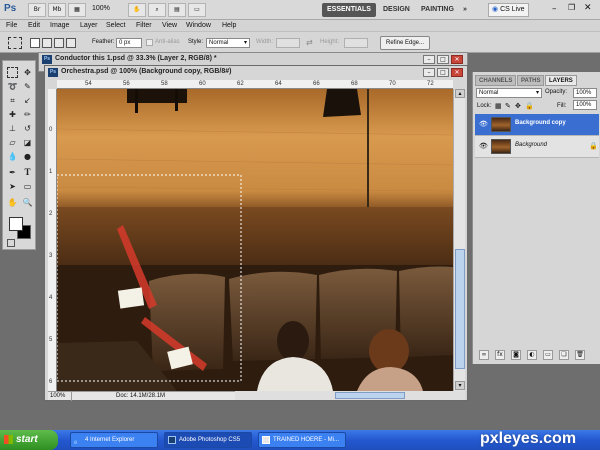 Image resolution: width=600 pixels, height=450 pixels. What do you see at coordinates (537, 125) in the screenshot?
I see `layer-row-background-copy: 👁 Background copy` at bounding box center [537, 125].